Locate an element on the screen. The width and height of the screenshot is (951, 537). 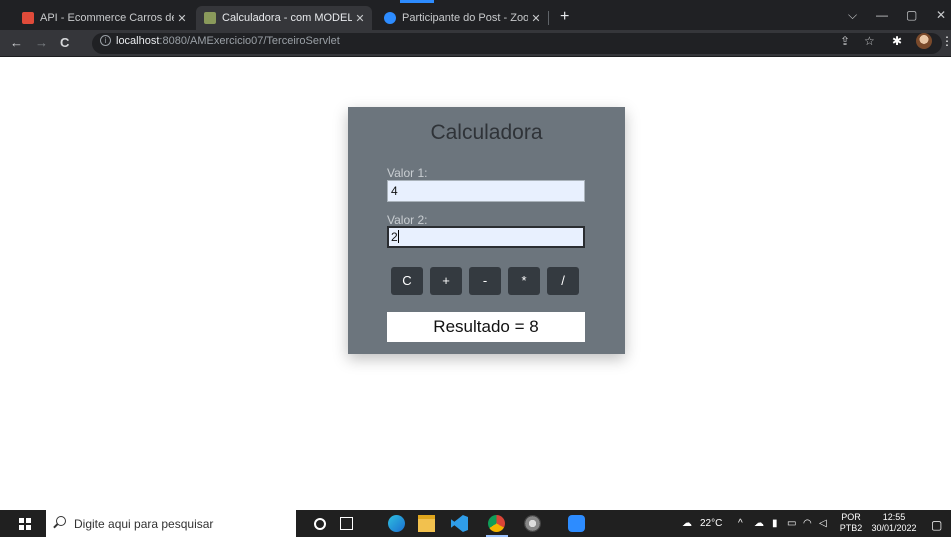
subtract-button: - is located at coordinates (485, 281).